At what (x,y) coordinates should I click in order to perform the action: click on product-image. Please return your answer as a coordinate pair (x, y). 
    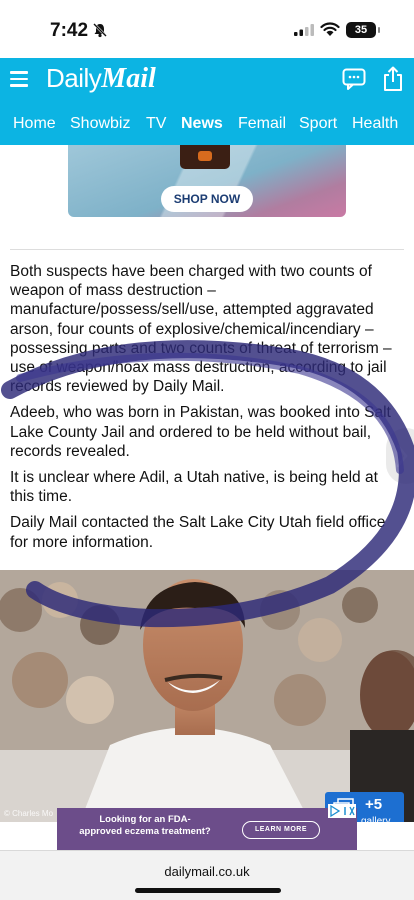
    Looking at the image, I should click on (205, 157).